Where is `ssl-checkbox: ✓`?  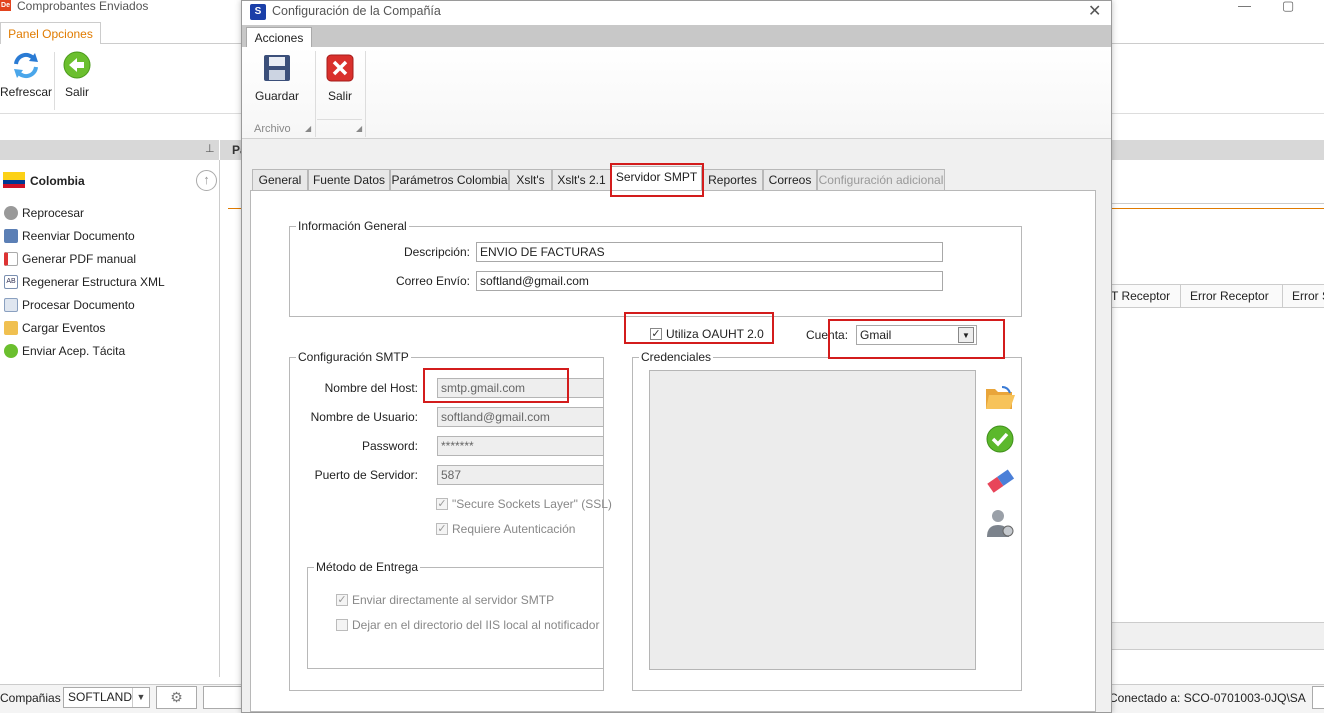 ssl-checkbox: ✓ is located at coordinates (442, 504).